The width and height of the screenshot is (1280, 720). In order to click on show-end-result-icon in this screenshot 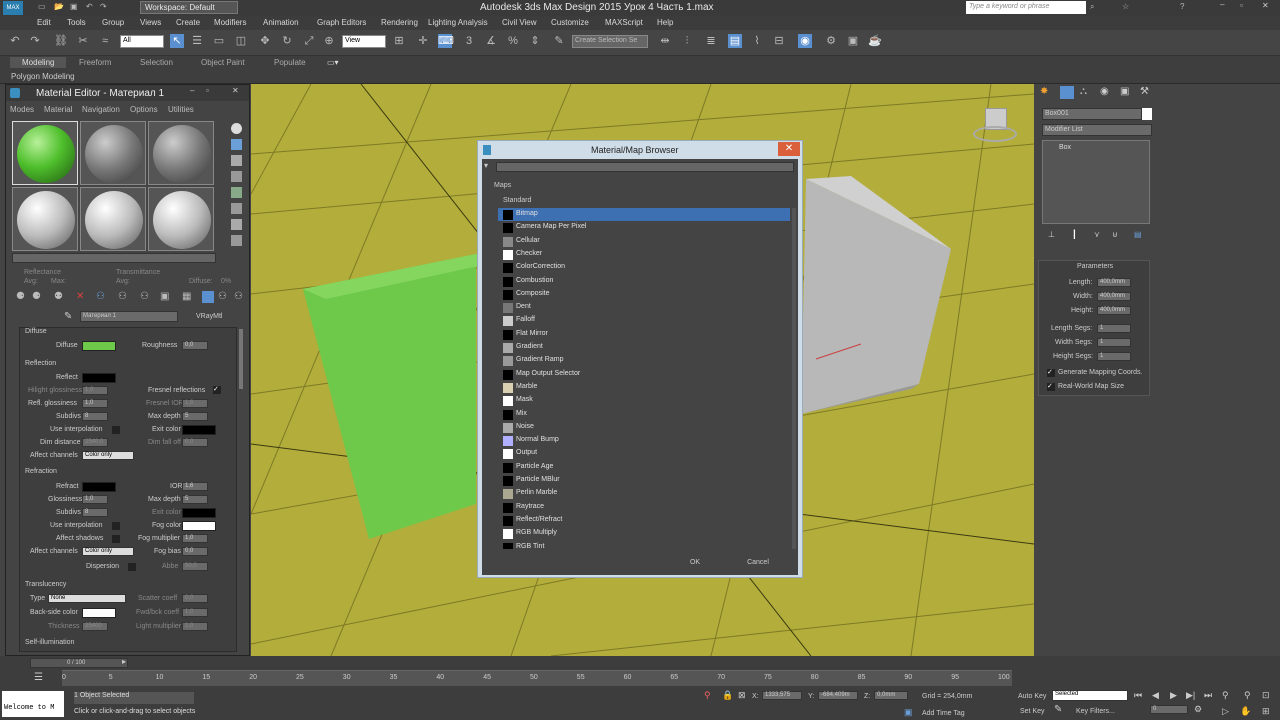, I will do `click(208, 297)`.